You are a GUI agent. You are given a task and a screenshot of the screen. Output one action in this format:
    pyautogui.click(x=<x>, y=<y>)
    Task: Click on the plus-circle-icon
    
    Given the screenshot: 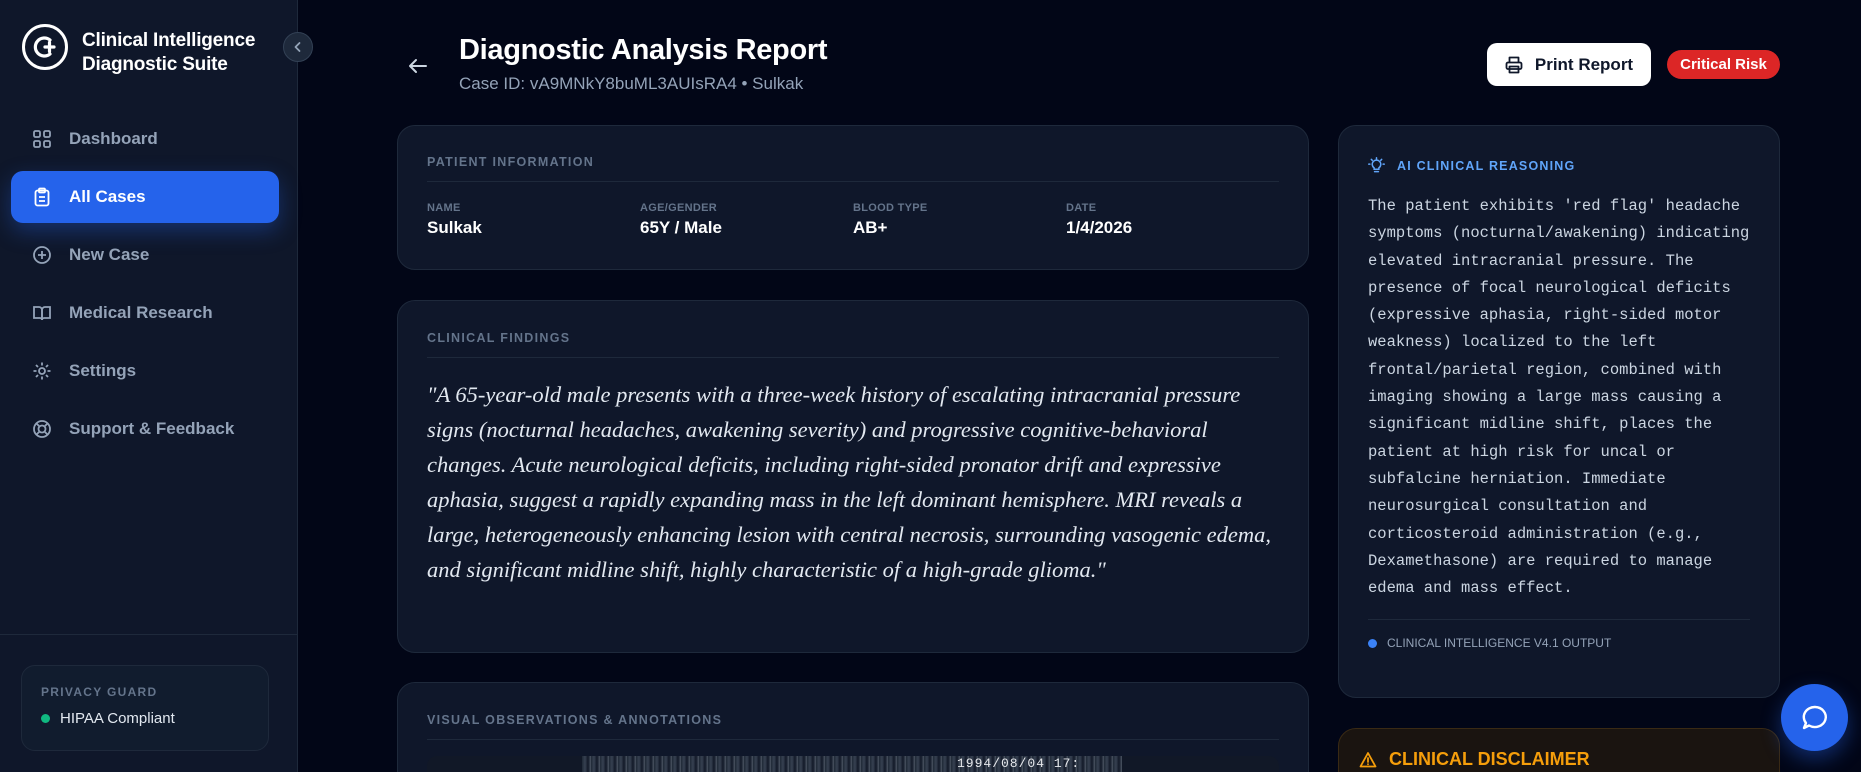 What is the action you would take?
    pyautogui.click(x=42, y=255)
    